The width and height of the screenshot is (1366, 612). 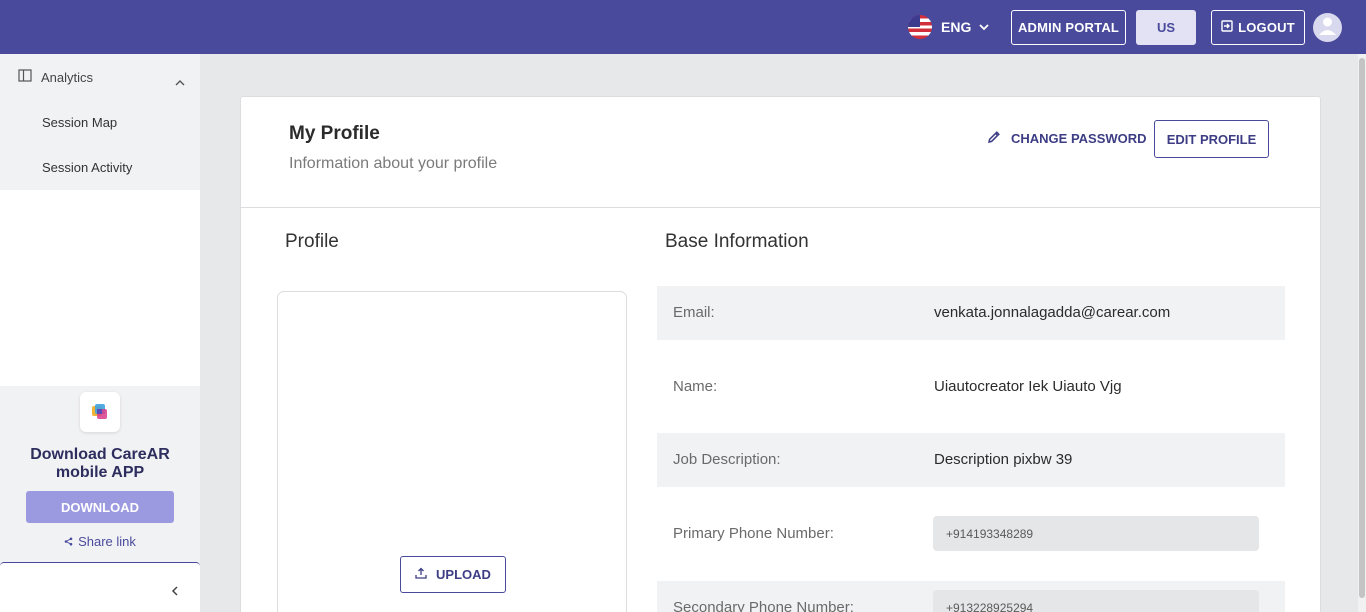 What do you see at coordinates (68, 541) in the screenshot?
I see `share-icon` at bounding box center [68, 541].